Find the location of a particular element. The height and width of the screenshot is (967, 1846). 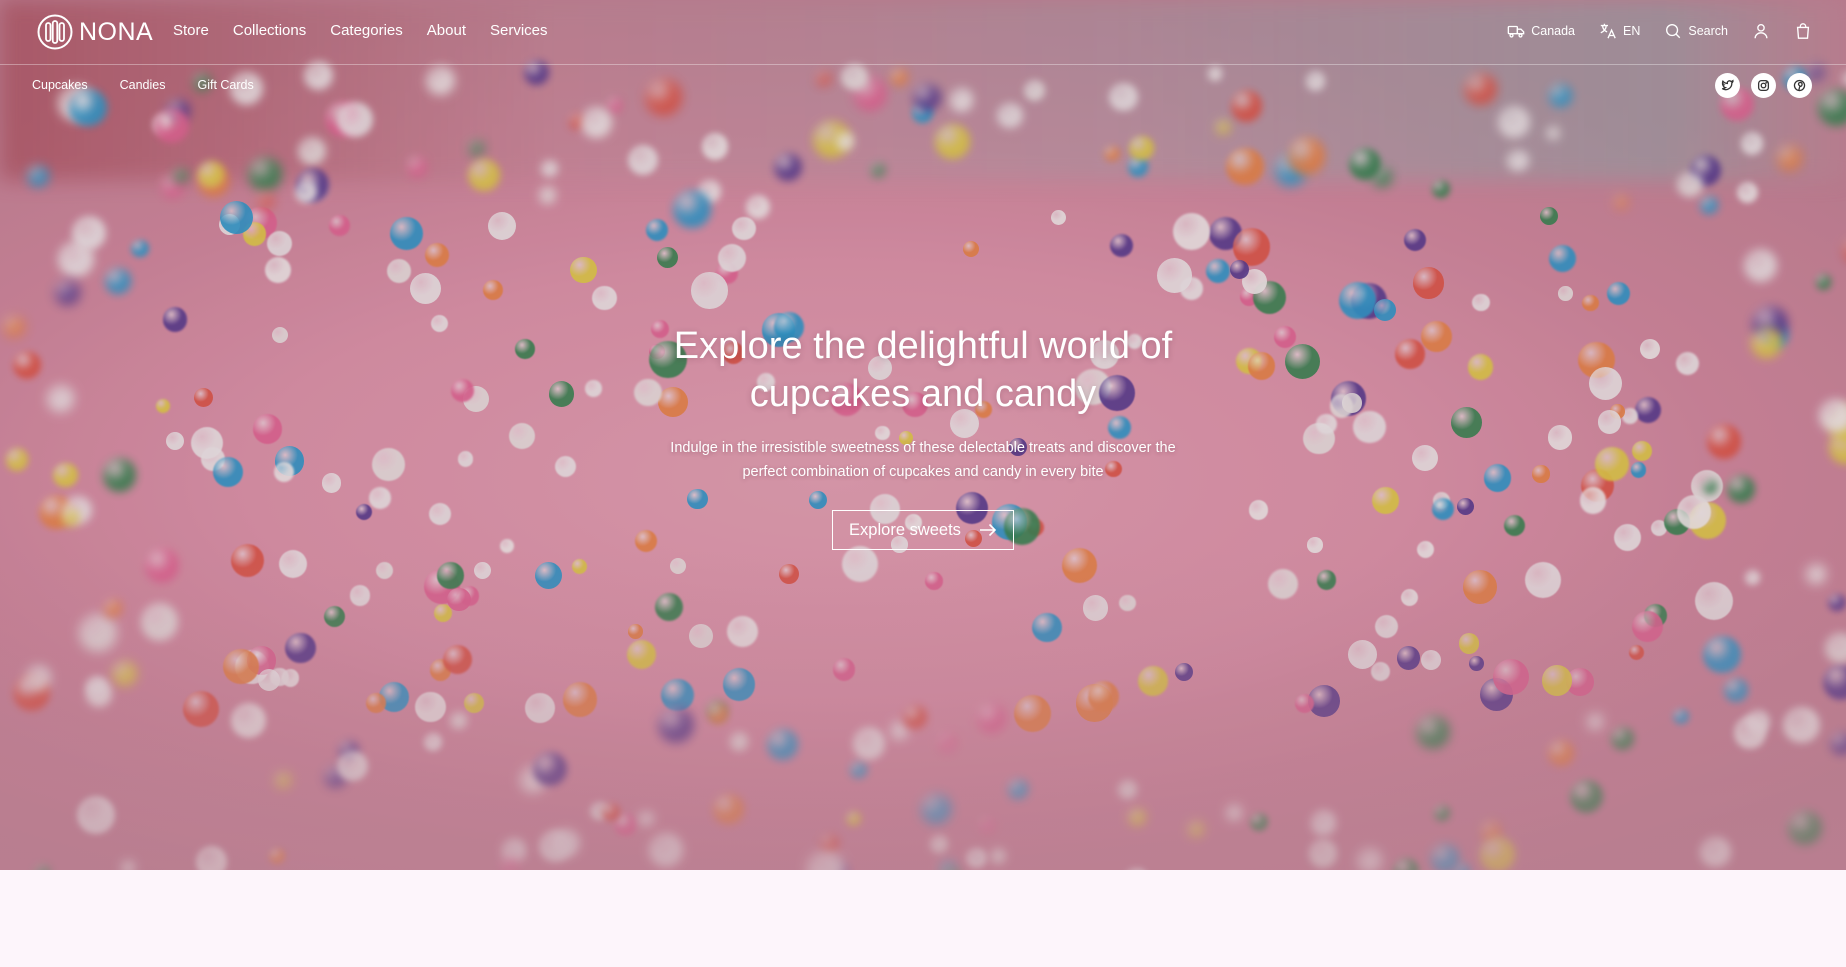

search-button: Search is located at coordinates (1696, 31).